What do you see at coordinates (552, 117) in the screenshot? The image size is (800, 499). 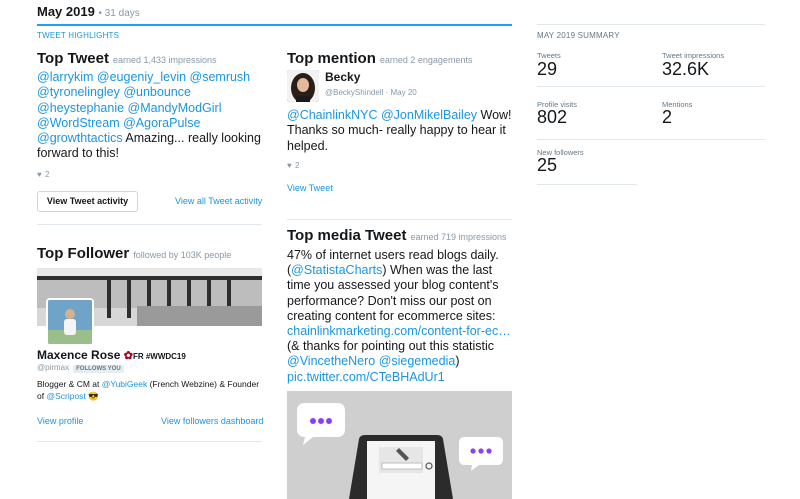 I see `stat-value-profile-visits: 802` at bounding box center [552, 117].